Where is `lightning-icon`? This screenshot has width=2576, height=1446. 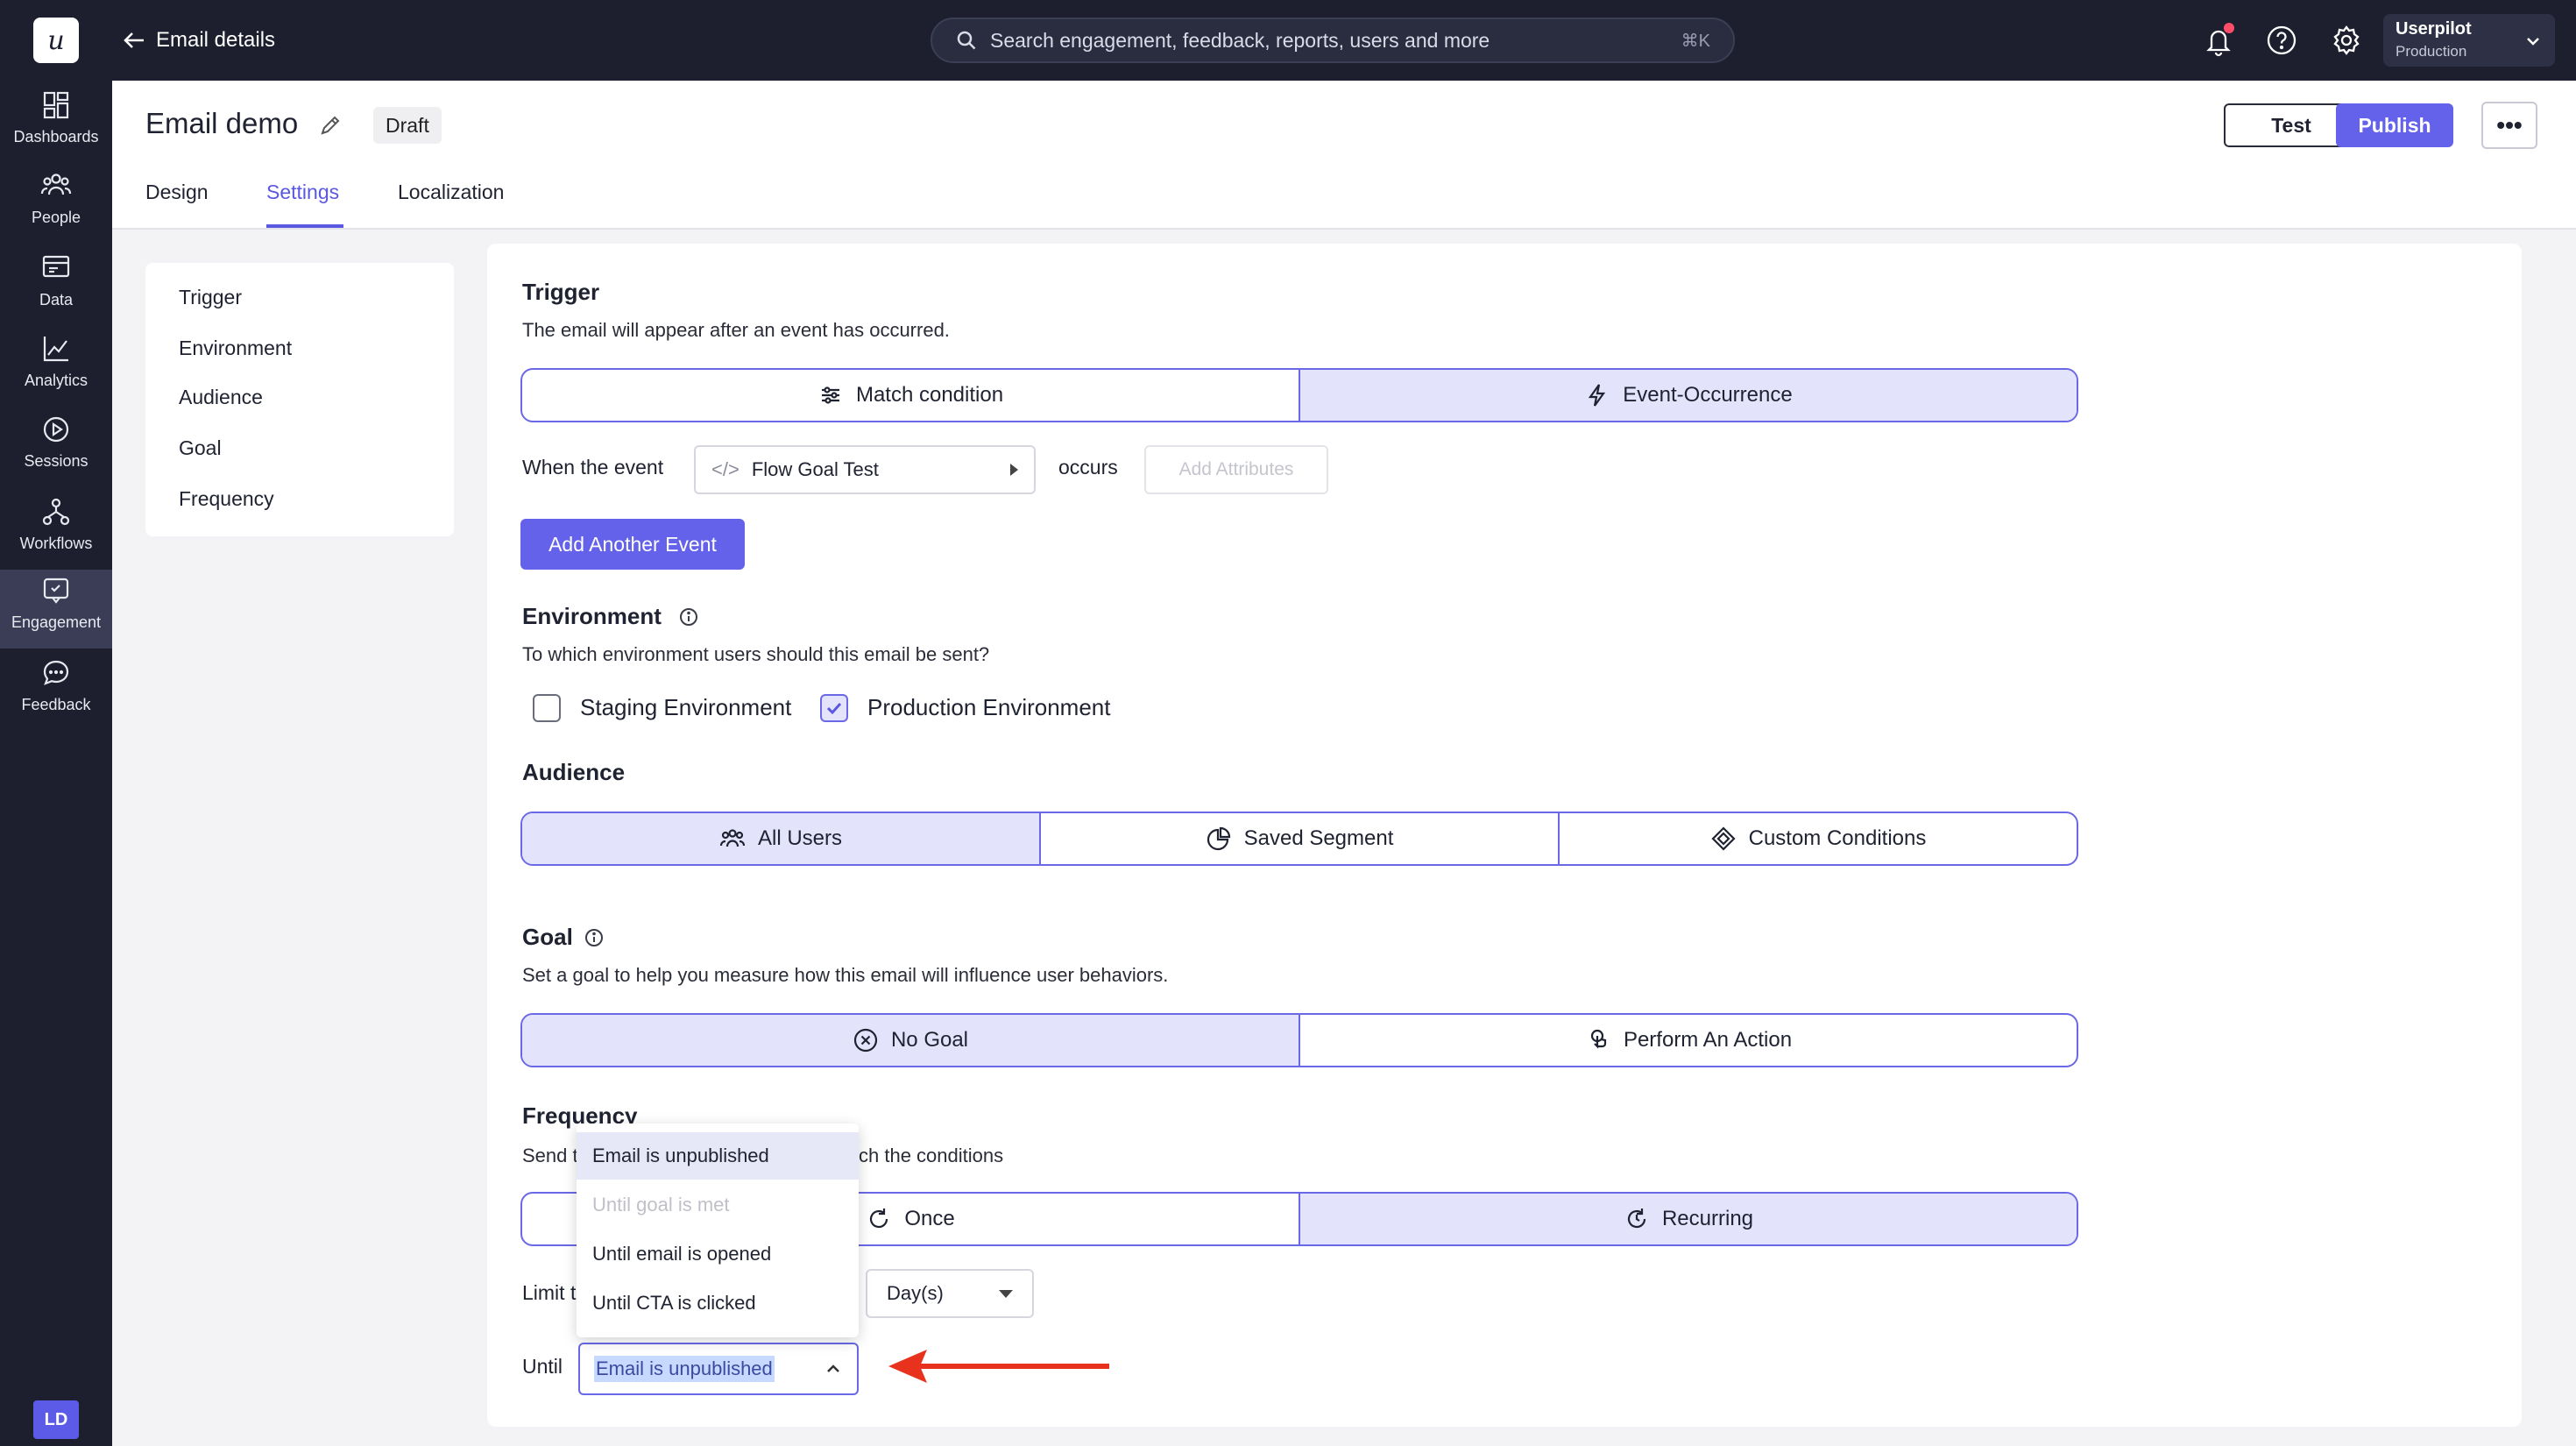
lightning-icon is located at coordinates (1597, 395).